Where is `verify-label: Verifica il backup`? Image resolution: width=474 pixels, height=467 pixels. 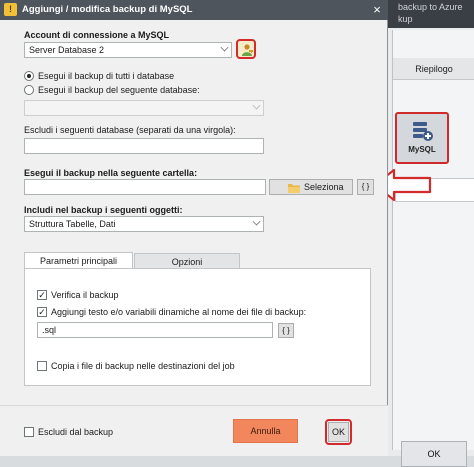 verify-label: Verifica il backup is located at coordinates (85, 295).